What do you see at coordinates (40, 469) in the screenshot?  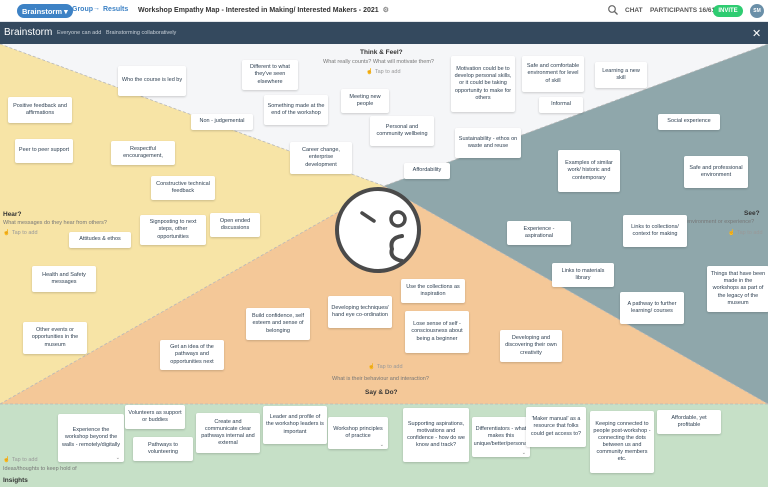 I see `insights-question: Ideas/thoughts to keep hold of` at bounding box center [40, 469].